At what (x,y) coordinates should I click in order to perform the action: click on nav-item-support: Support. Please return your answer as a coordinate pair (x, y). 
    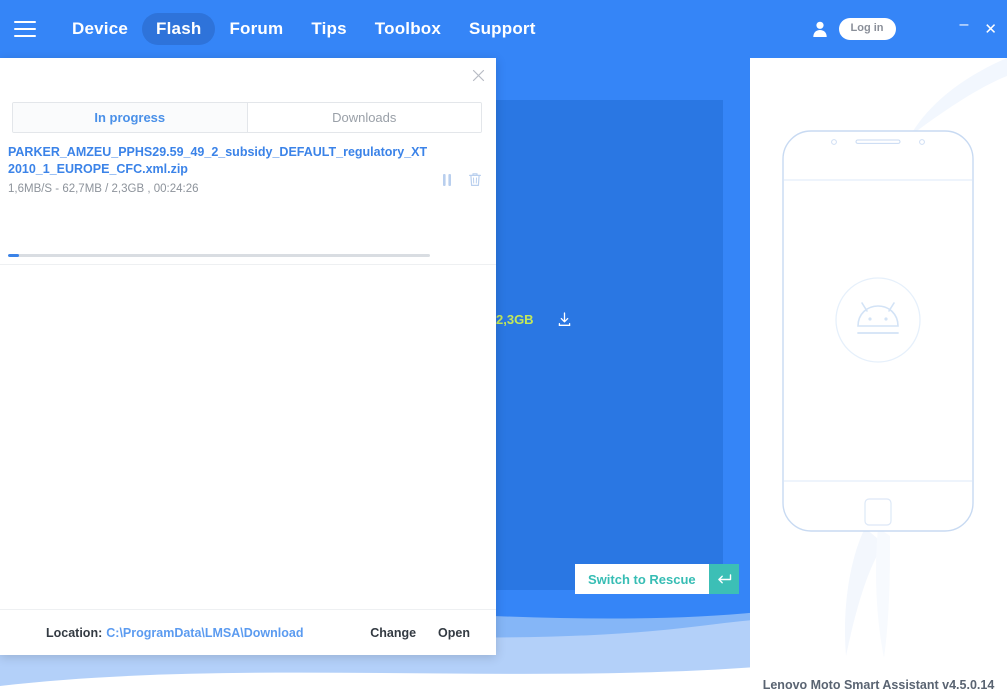
    Looking at the image, I should click on (502, 29).